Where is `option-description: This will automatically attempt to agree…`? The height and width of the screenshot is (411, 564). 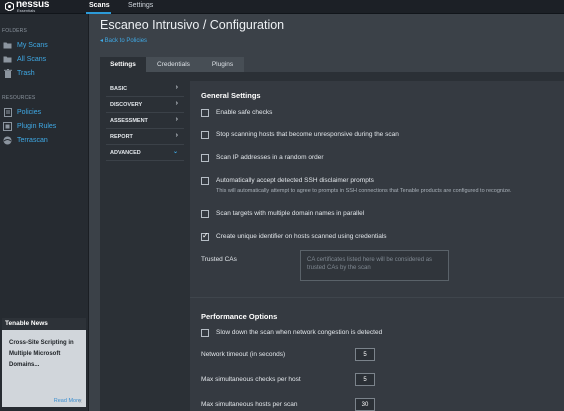 option-description: This will automatically attempt to agree… is located at coordinates (364, 191).